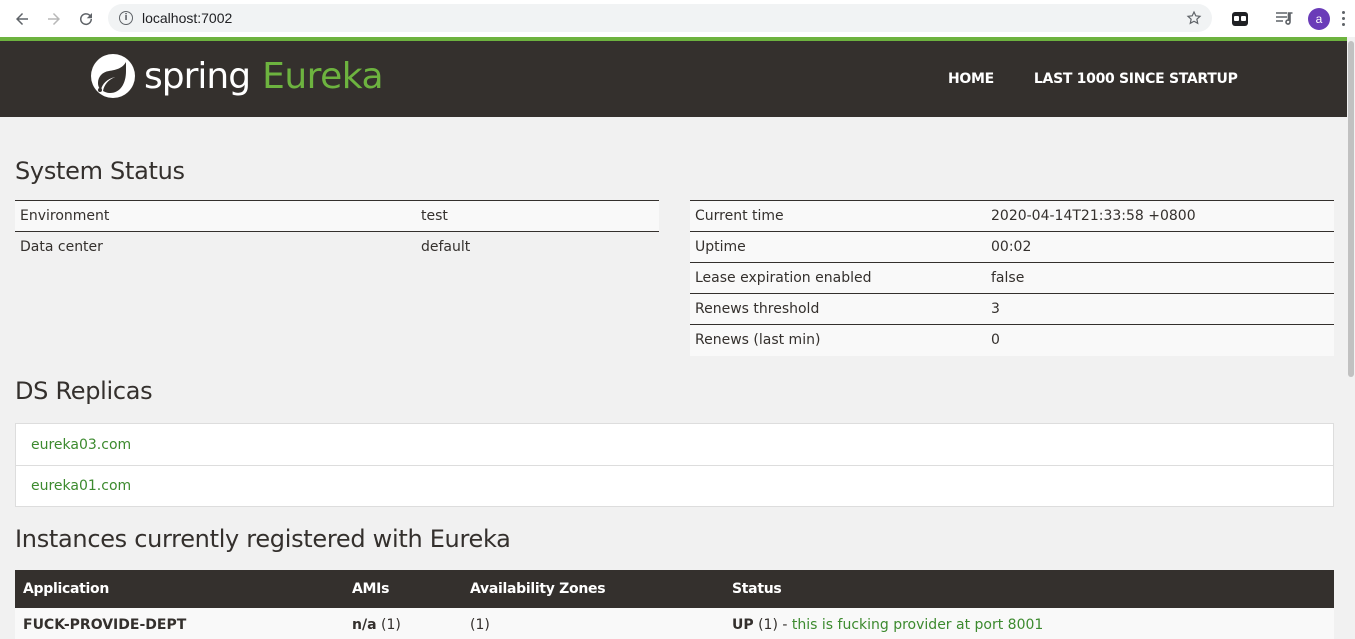  What do you see at coordinates (743, 625) in the screenshot?
I see `status-up: UP` at bounding box center [743, 625].